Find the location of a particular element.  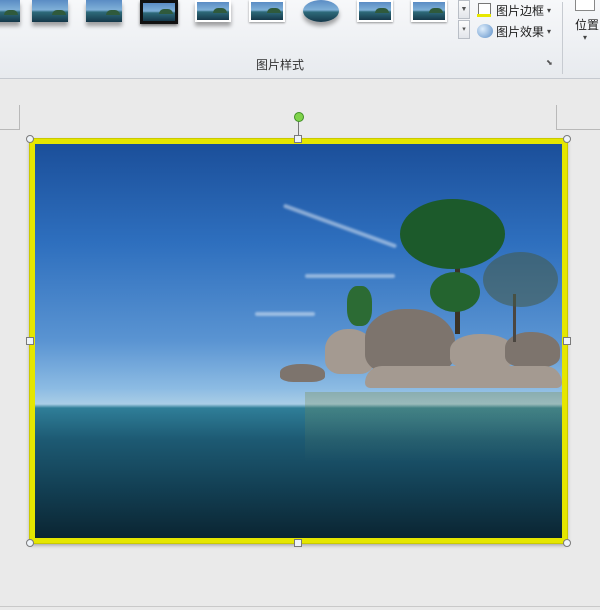

gallery-more-button: ▾ is located at coordinates (464, 29).